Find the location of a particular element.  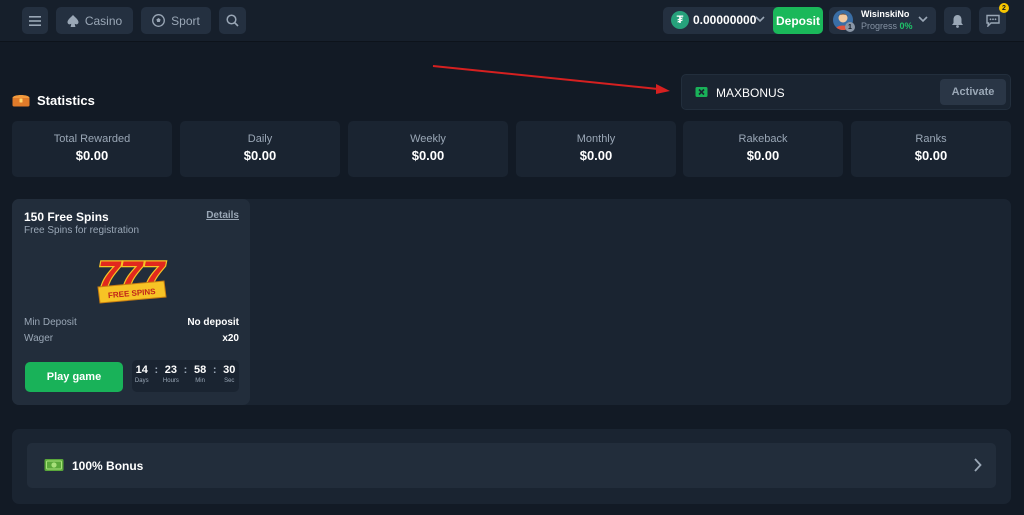

ticket-icon is located at coordinates (701, 92).